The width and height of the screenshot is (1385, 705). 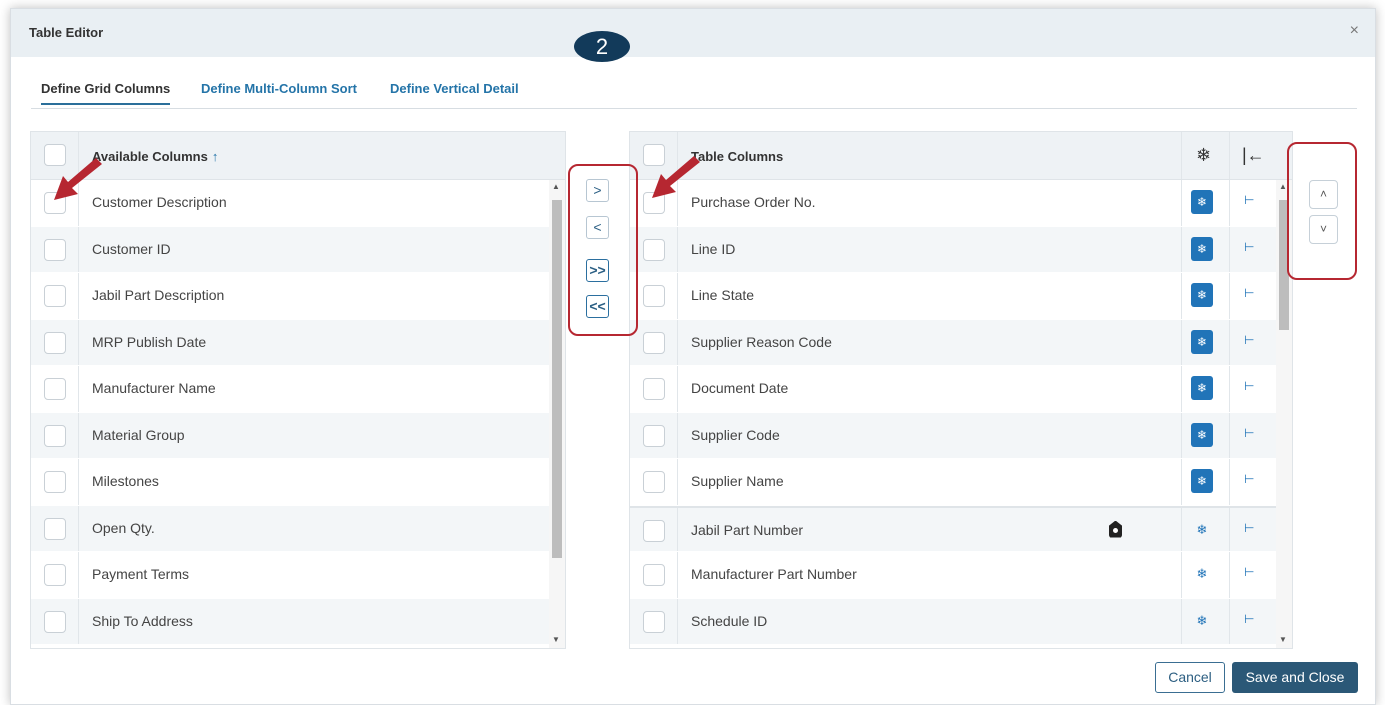 What do you see at coordinates (298, 249) in the screenshot?
I see `list-item: Customer ID` at bounding box center [298, 249].